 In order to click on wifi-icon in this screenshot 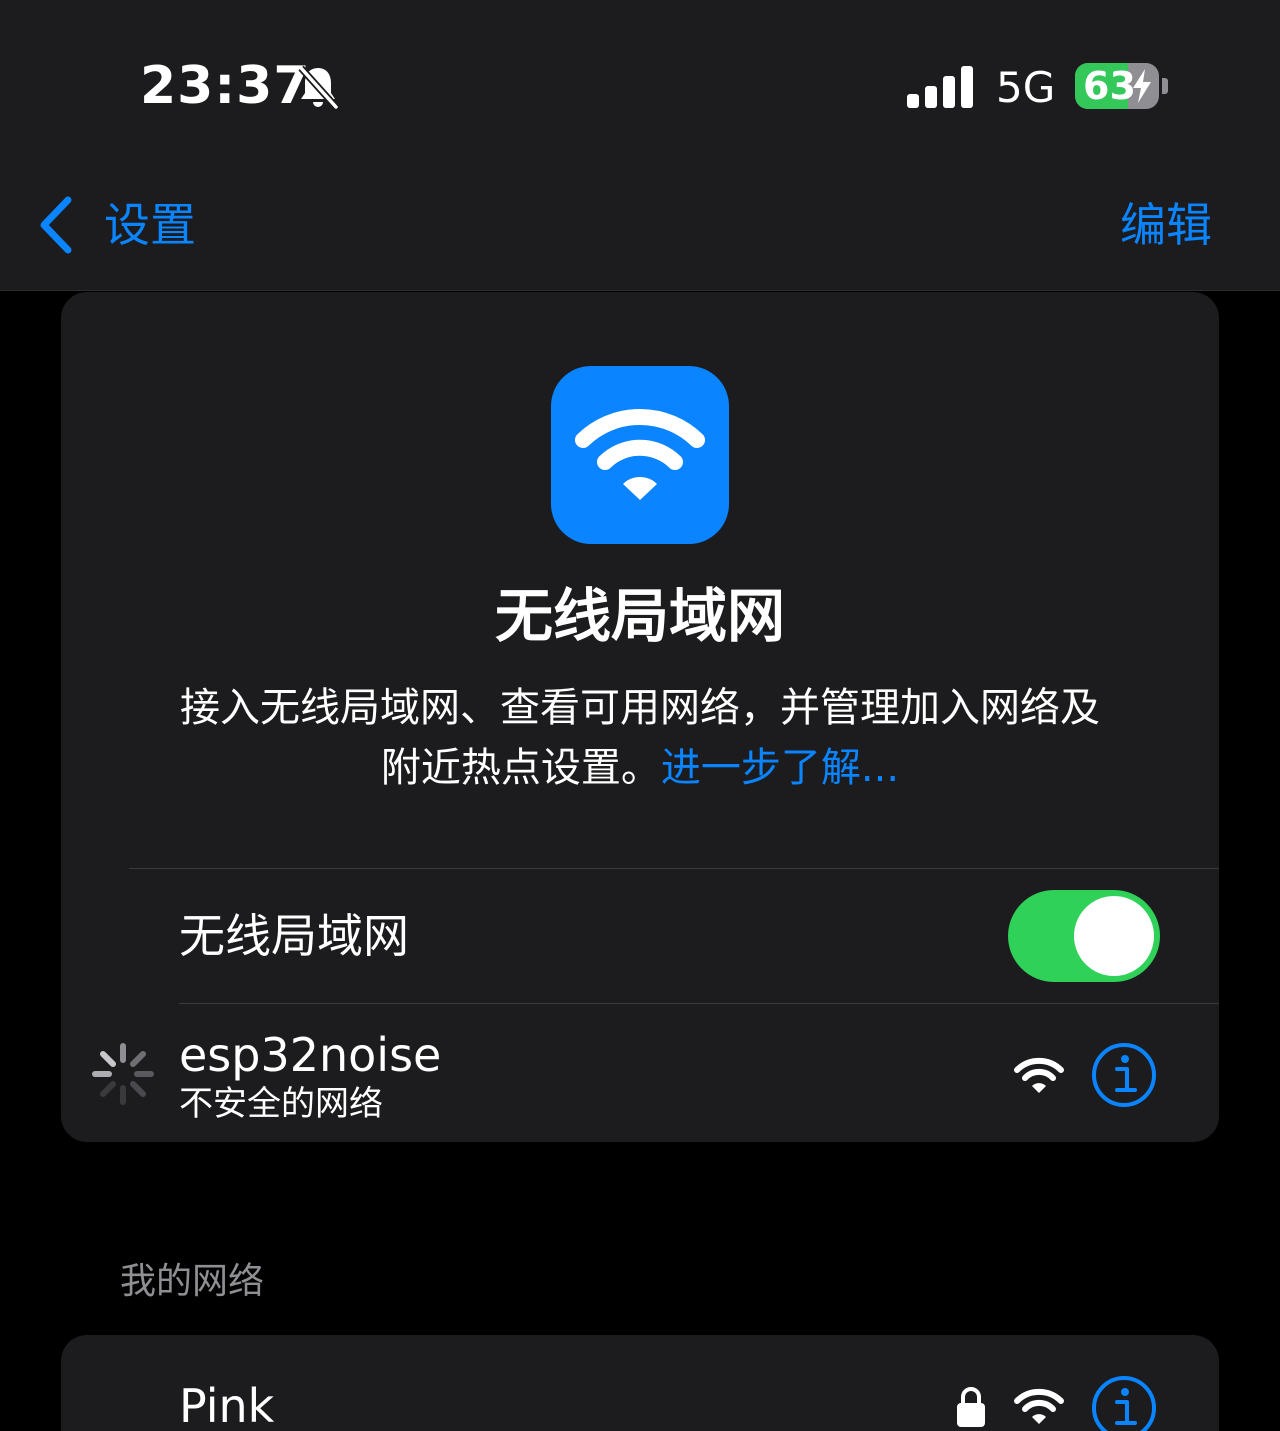, I will do `click(640, 454)`.